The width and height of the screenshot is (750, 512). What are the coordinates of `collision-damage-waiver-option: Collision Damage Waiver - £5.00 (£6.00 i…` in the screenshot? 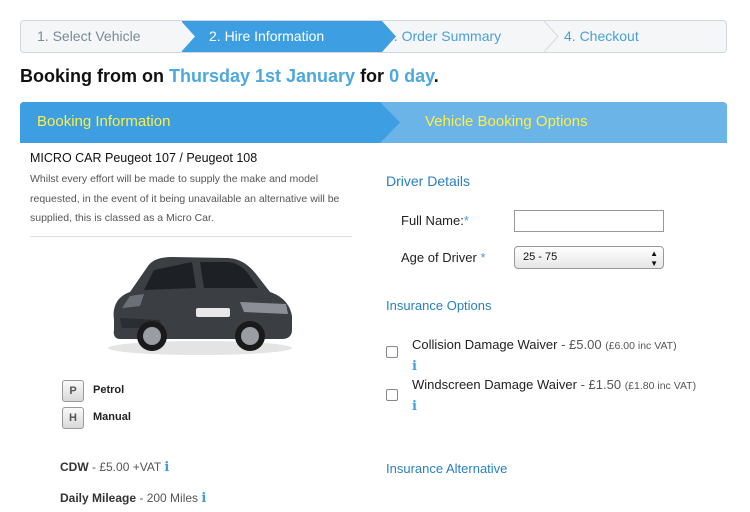 It's located at (544, 355).